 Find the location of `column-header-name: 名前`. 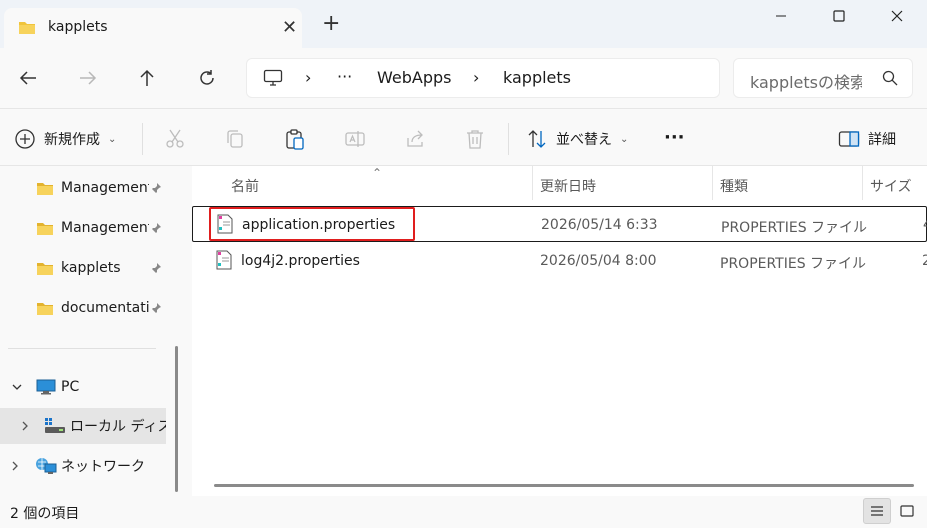

column-header-name: 名前 is located at coordinates (245, 186).